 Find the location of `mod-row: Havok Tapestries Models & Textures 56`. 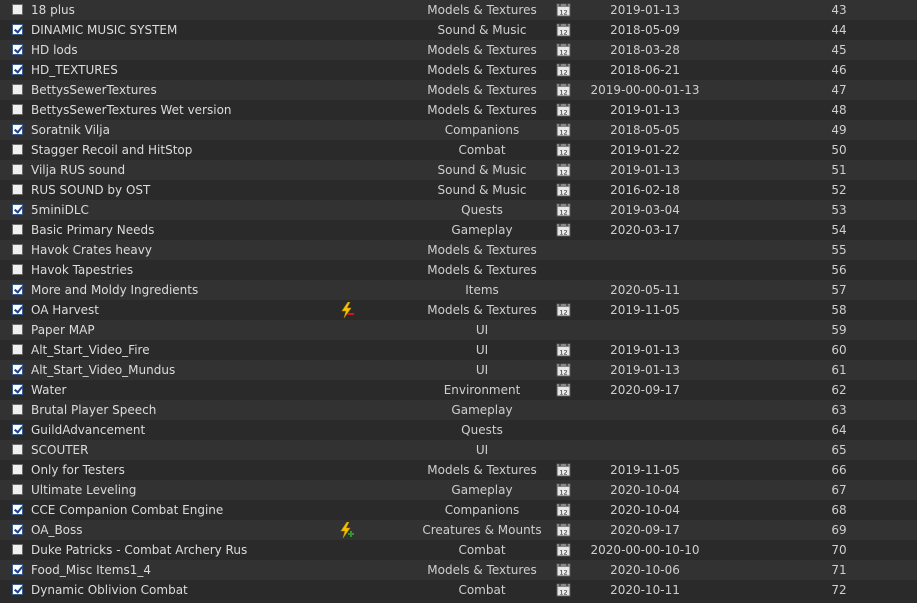

mod-row: Havok Tapestries Models & Textures 56 is located at coordinates (458, 270).